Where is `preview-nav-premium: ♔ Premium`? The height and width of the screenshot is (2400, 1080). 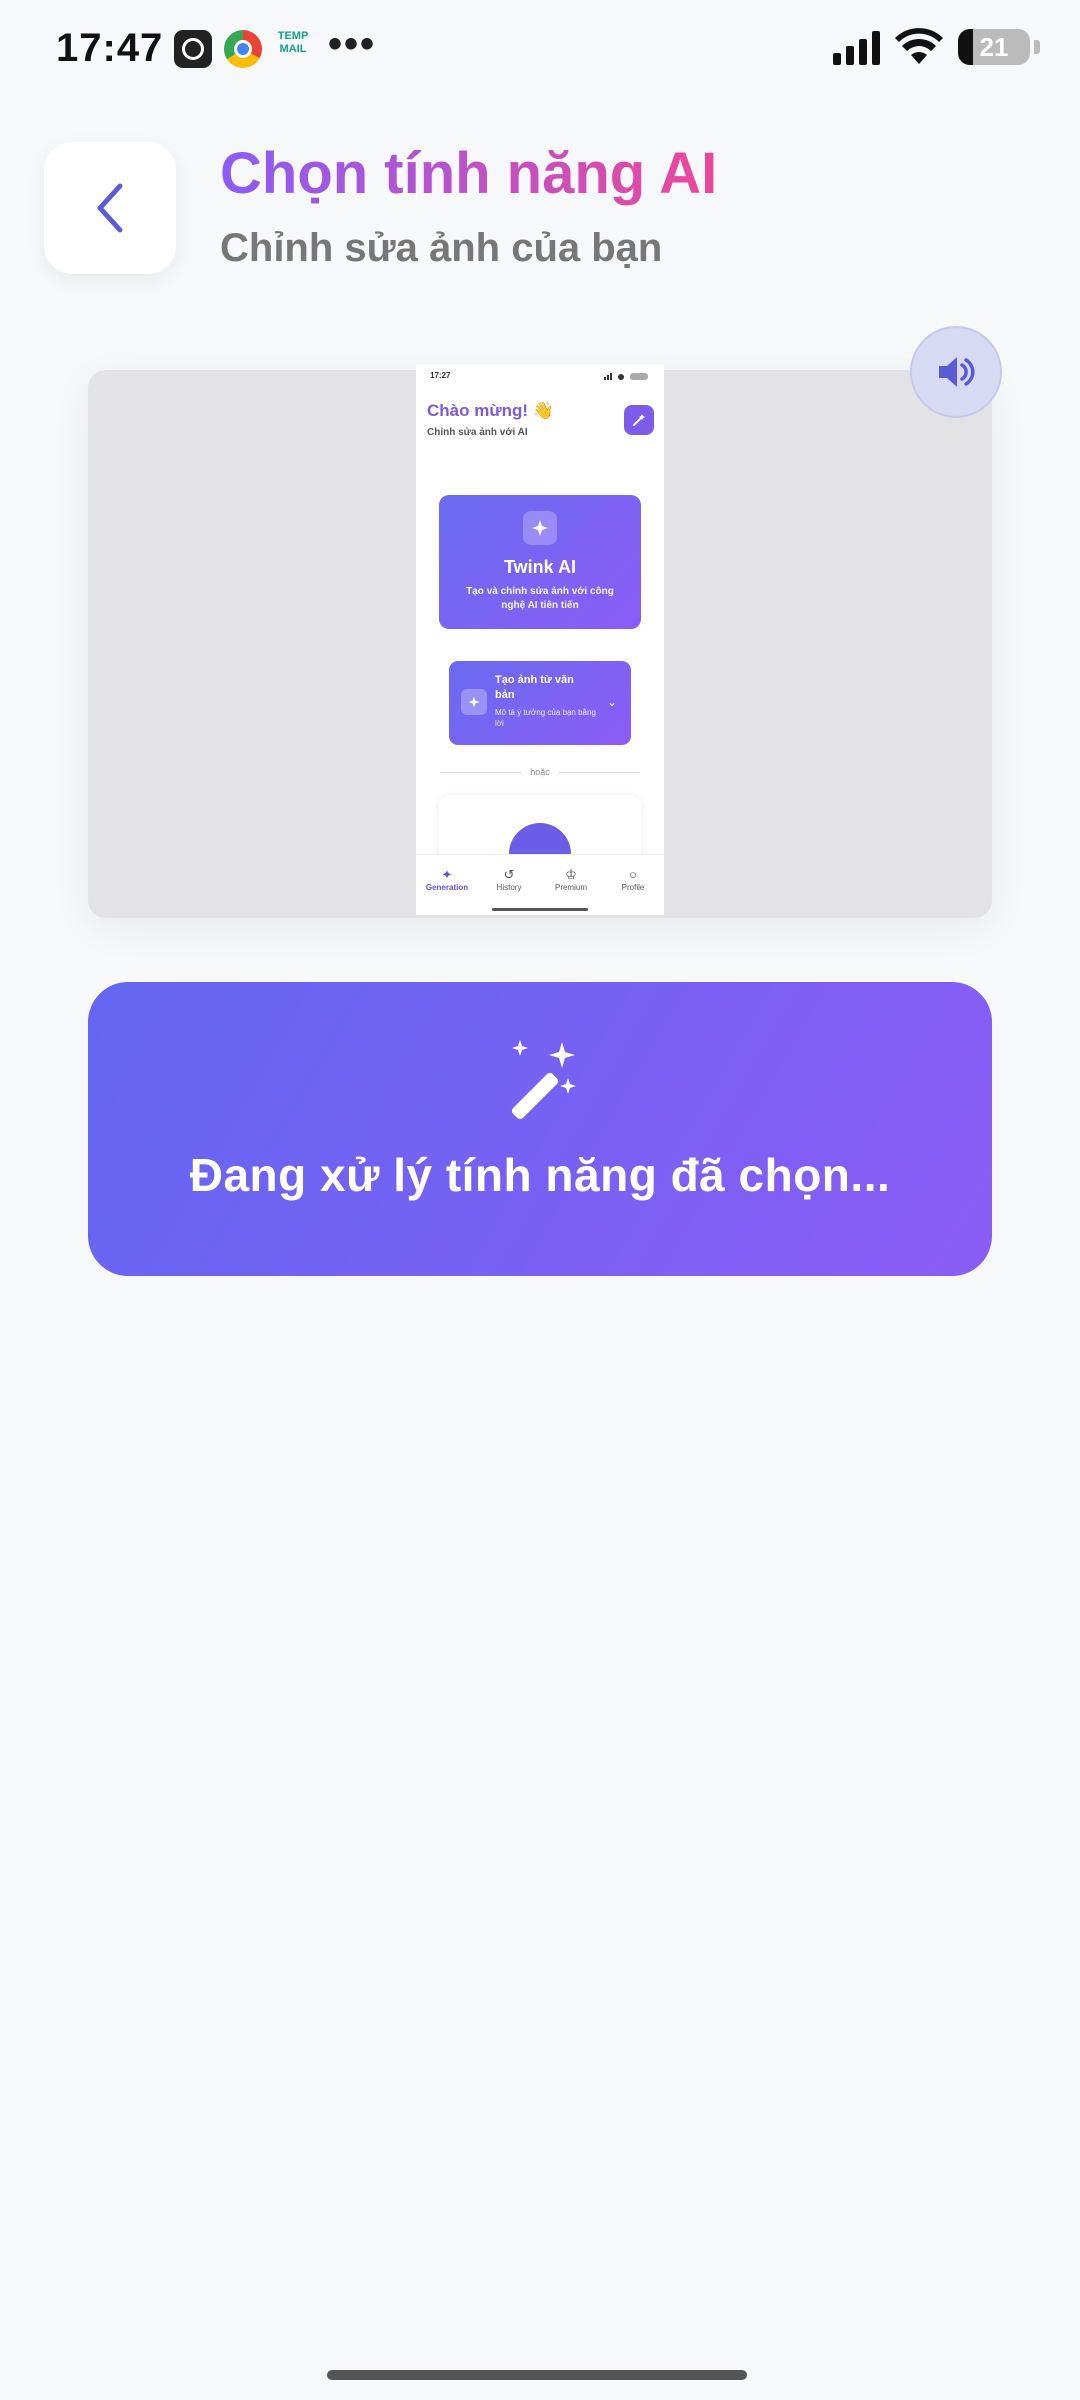
preview-nav-premium: ♔ Premium is located at coordinates (570, 879).